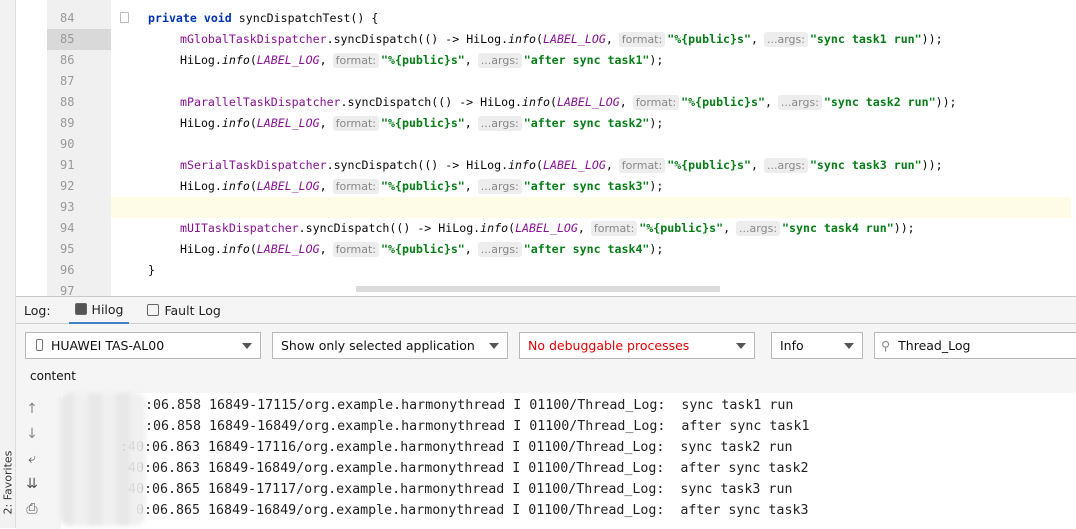  What do you see at coordinates (32, 409) in the screenshot?
I see `arrow-up-icon: ↑` at bounding box center [32, 409].